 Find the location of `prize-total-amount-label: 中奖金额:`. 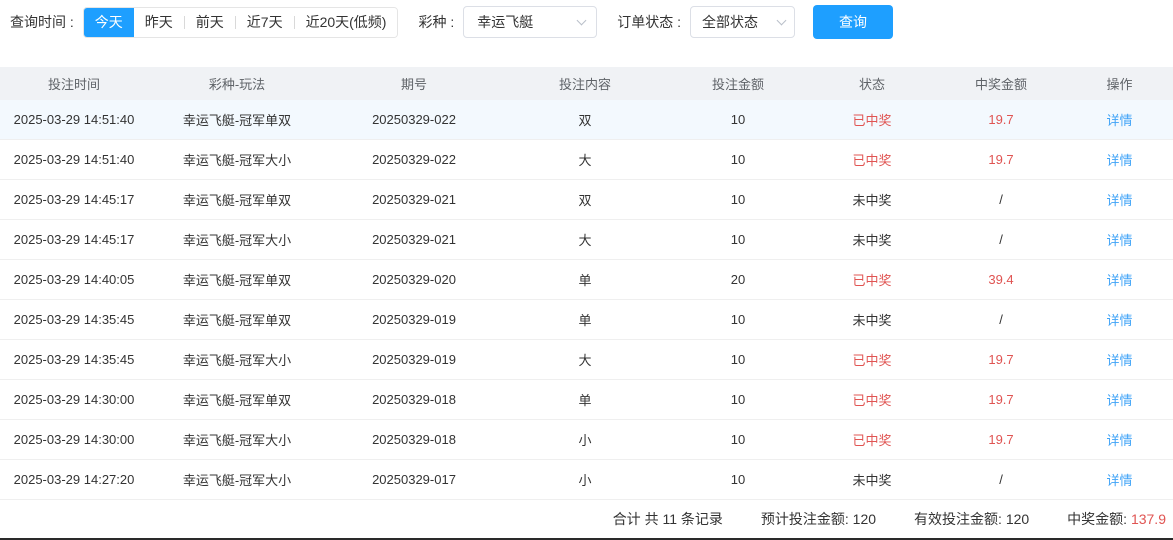

prize-total-amount-label: 中奖金额: is located at coordinates (1097, 519).